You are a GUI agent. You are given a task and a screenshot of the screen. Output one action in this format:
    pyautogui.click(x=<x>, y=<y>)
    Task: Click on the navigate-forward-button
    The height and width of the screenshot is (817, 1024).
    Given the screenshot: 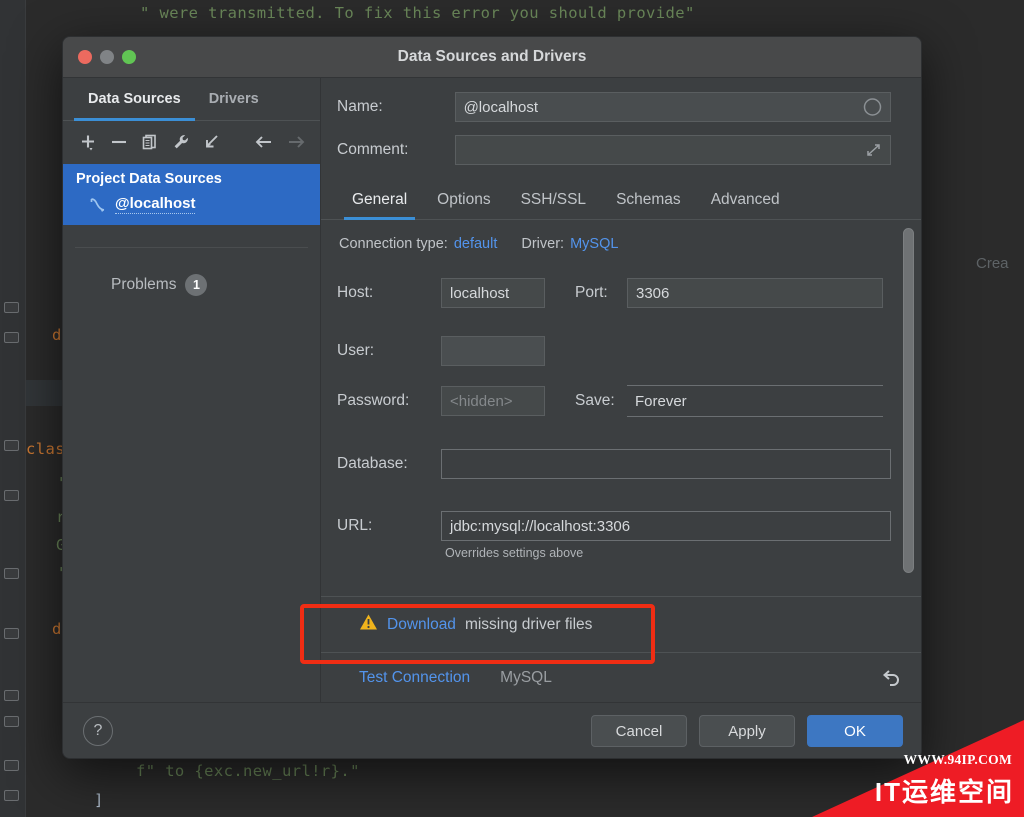 What is the action you would take?
    pyautogui.click(x=295, y=142)
    